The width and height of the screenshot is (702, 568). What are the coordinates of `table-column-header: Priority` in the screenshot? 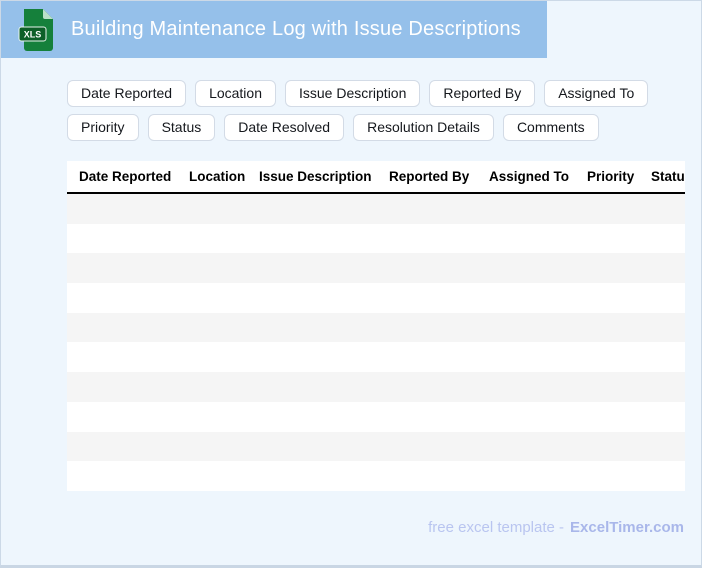 It's located at (611, 176).